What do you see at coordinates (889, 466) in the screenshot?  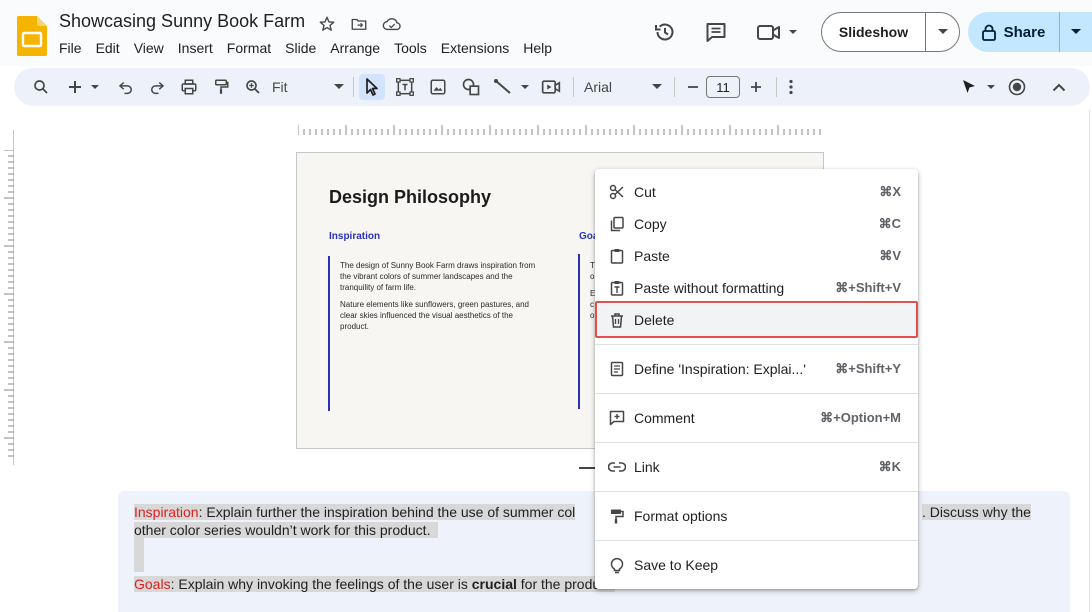 I see `menu-item-shortcut: ⌘K` at bounding box center [889, 466].